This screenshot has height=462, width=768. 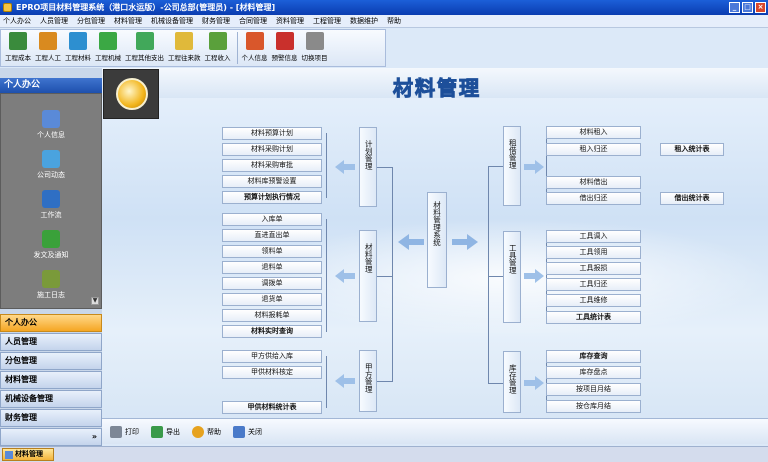 I want to click on menu-help: 帮助, so click(x=394, y=21).